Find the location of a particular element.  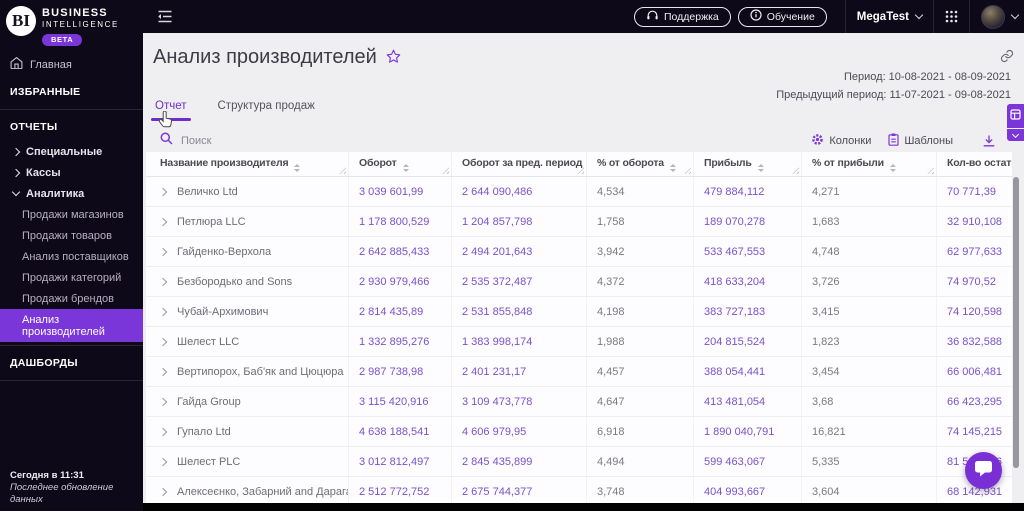

cell-value: 70 771,39 is located at coordinates (974, 191).